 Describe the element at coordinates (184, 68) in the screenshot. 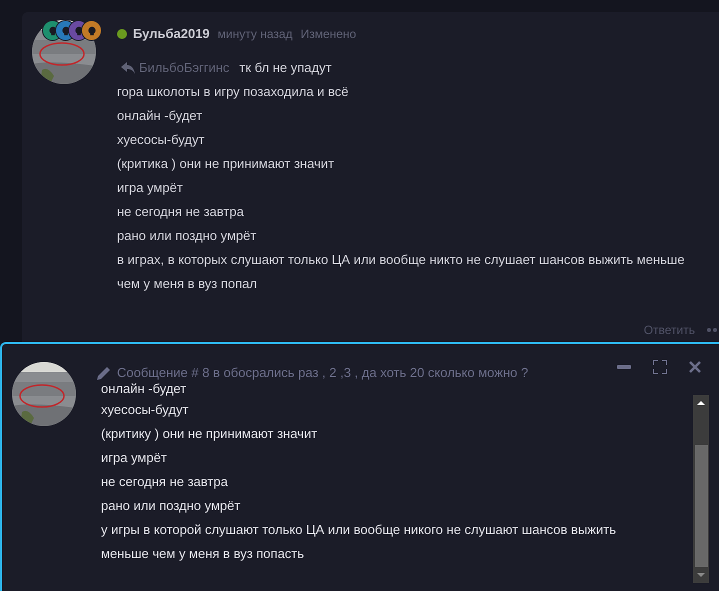

I see `quoted-author: БильбоБэггинс` at that location.